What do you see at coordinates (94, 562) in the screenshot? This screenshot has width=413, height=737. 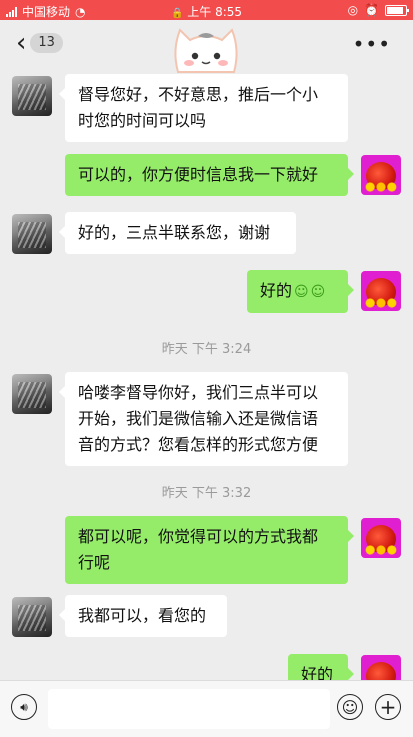 I see `message-text-line: 行呢` at bounding box center [94, 562].